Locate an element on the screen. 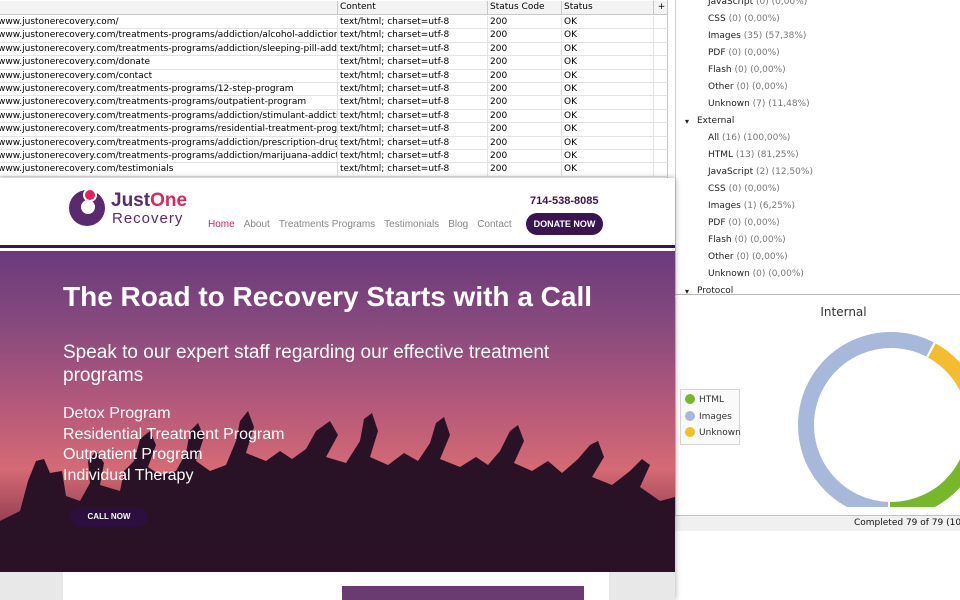 This screenshot has height=600, width=960. tree-item-external-javascript: JavaScript (2) (12,50%) is located at coordinates (760, 172).